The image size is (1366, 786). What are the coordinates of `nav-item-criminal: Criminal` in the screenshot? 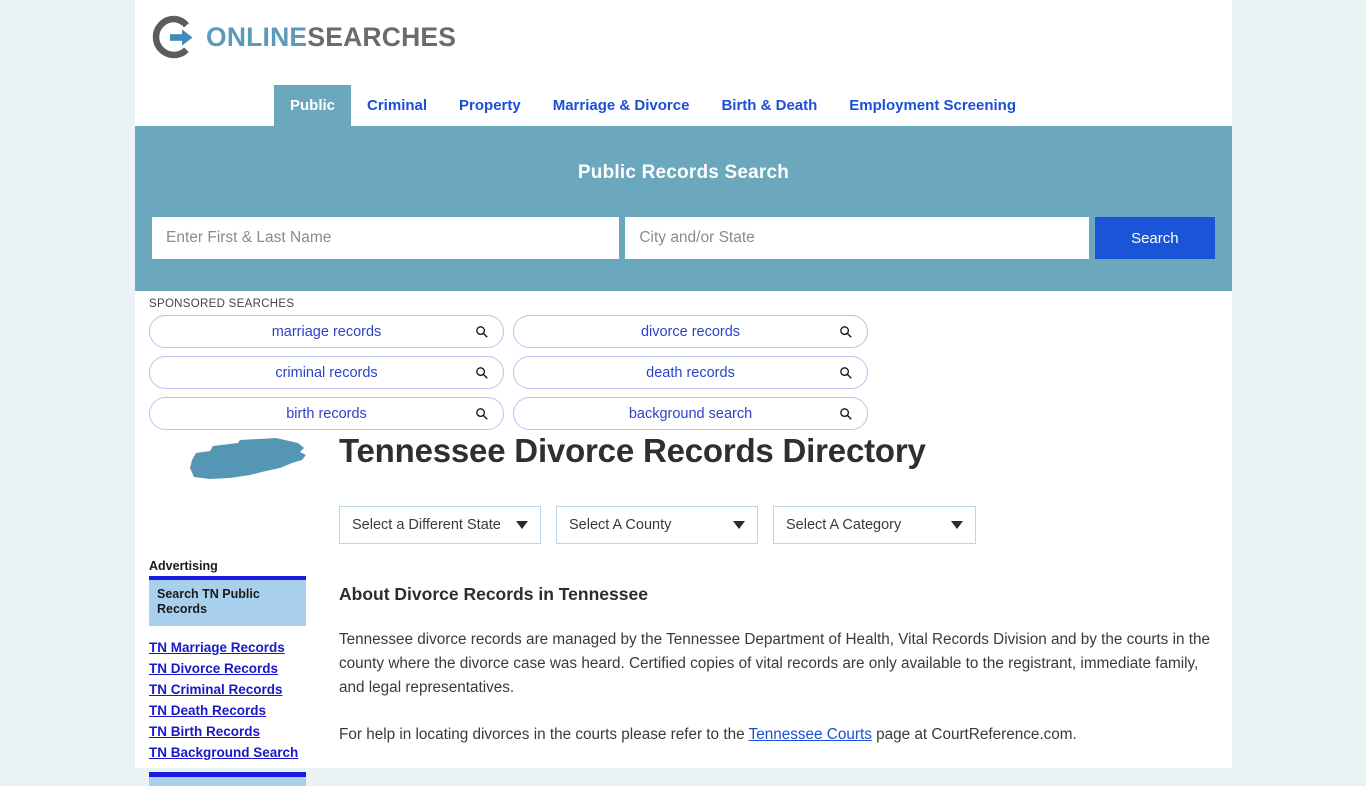 It's located at (397, 105).